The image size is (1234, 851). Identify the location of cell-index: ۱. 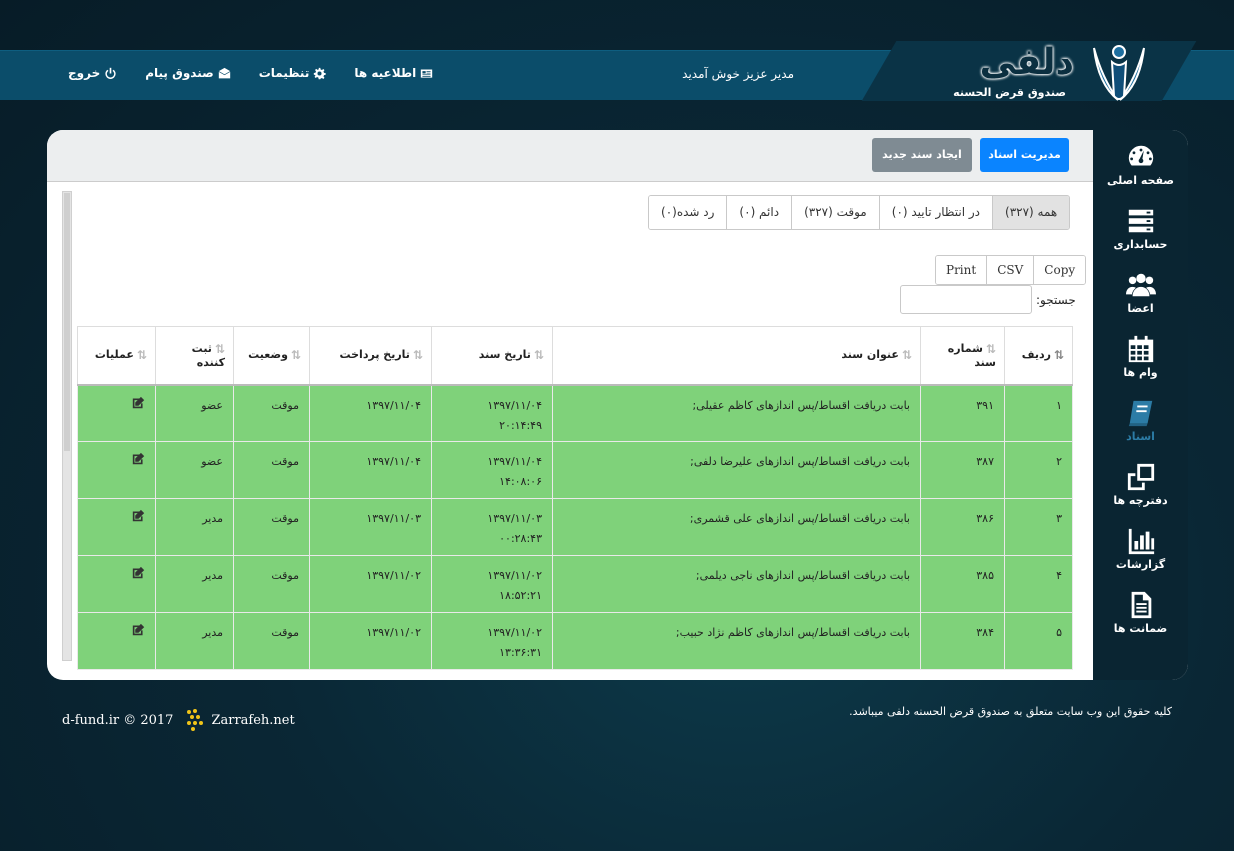
(1038, 413).